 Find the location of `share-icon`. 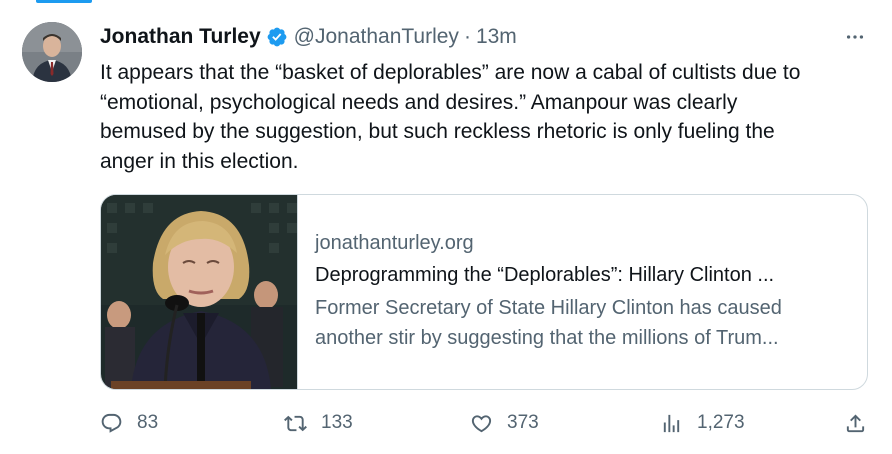

share-icon is located at coordinates (855, 422).